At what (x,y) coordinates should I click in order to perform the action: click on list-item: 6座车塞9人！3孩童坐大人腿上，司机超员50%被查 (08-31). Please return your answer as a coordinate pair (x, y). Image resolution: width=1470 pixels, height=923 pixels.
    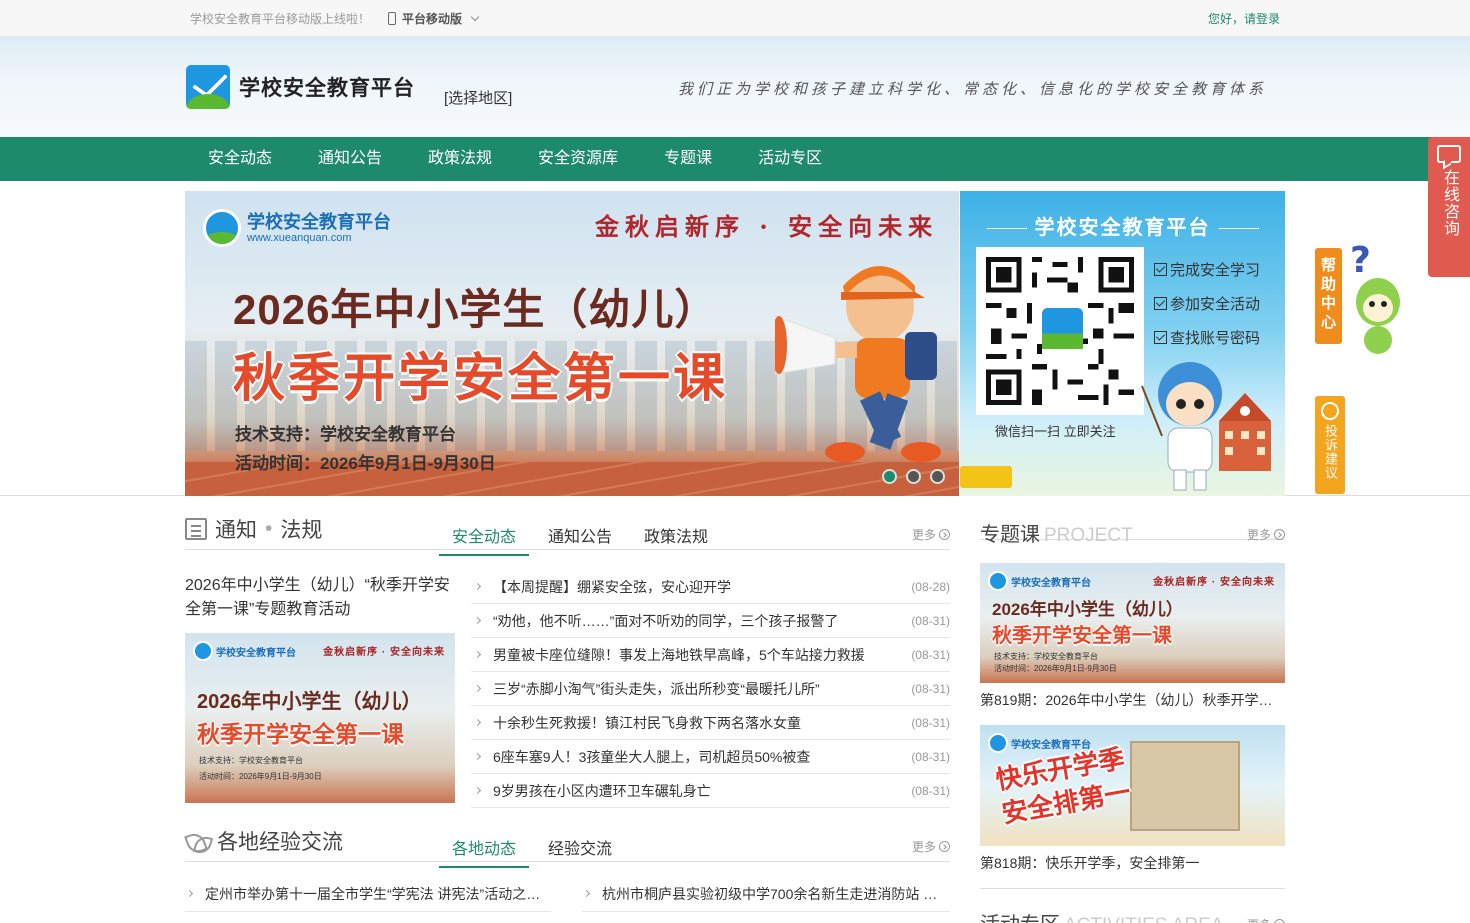
    Looking at the image, I should click on (710, 757).